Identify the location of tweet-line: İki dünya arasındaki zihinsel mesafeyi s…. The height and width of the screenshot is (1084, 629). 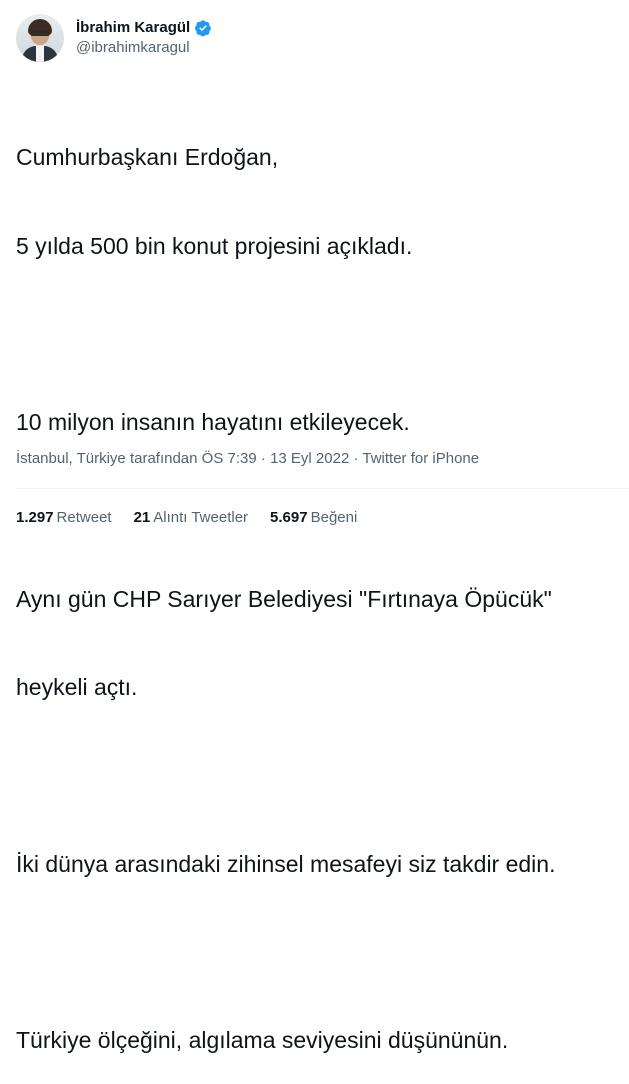
(286, 863).